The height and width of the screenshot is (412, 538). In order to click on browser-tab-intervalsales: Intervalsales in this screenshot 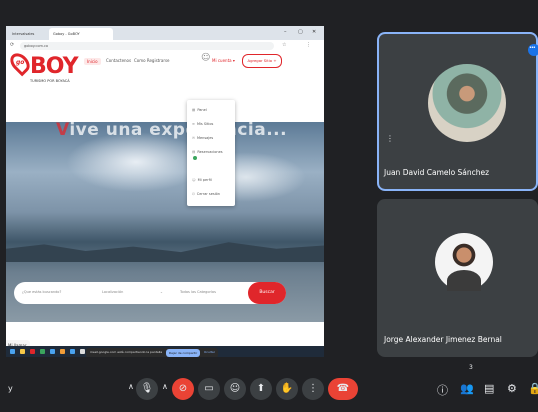, I will do `click(29, 34)`.